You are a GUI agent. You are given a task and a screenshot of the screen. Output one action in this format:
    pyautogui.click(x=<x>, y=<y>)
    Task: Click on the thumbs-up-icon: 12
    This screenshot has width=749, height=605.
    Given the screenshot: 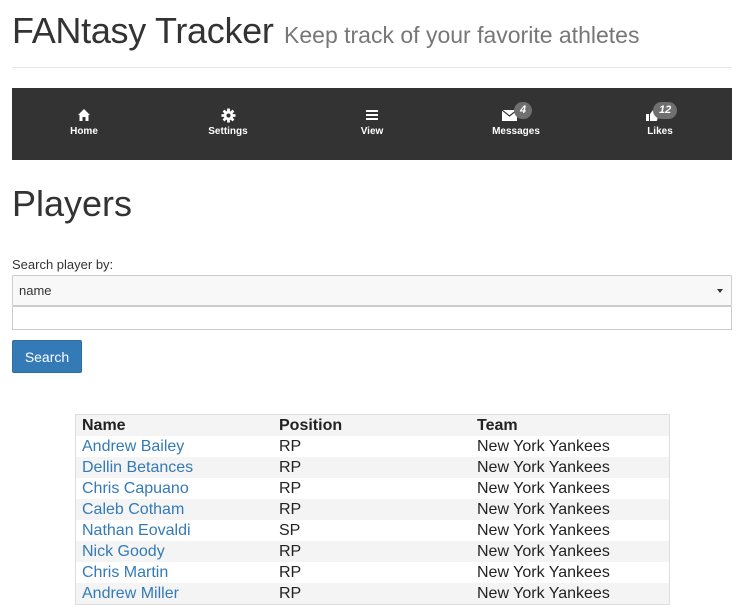 What is the action you would take?
    pyautogui.click(x=660, y=113)
    